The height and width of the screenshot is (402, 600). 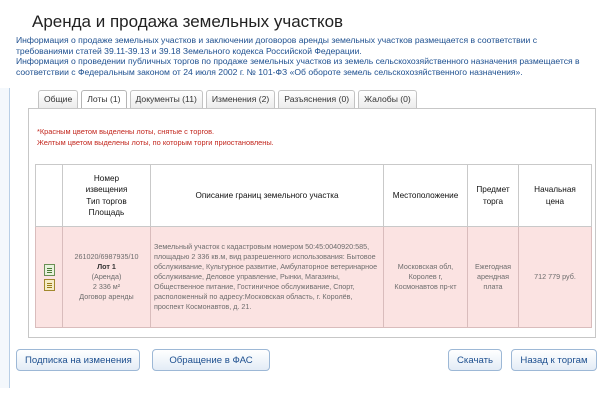 What do you see at coordinates (166, 99) in the screenshot?
I see `tab-documents: Документы (11)` at bounding box center [166, 99].